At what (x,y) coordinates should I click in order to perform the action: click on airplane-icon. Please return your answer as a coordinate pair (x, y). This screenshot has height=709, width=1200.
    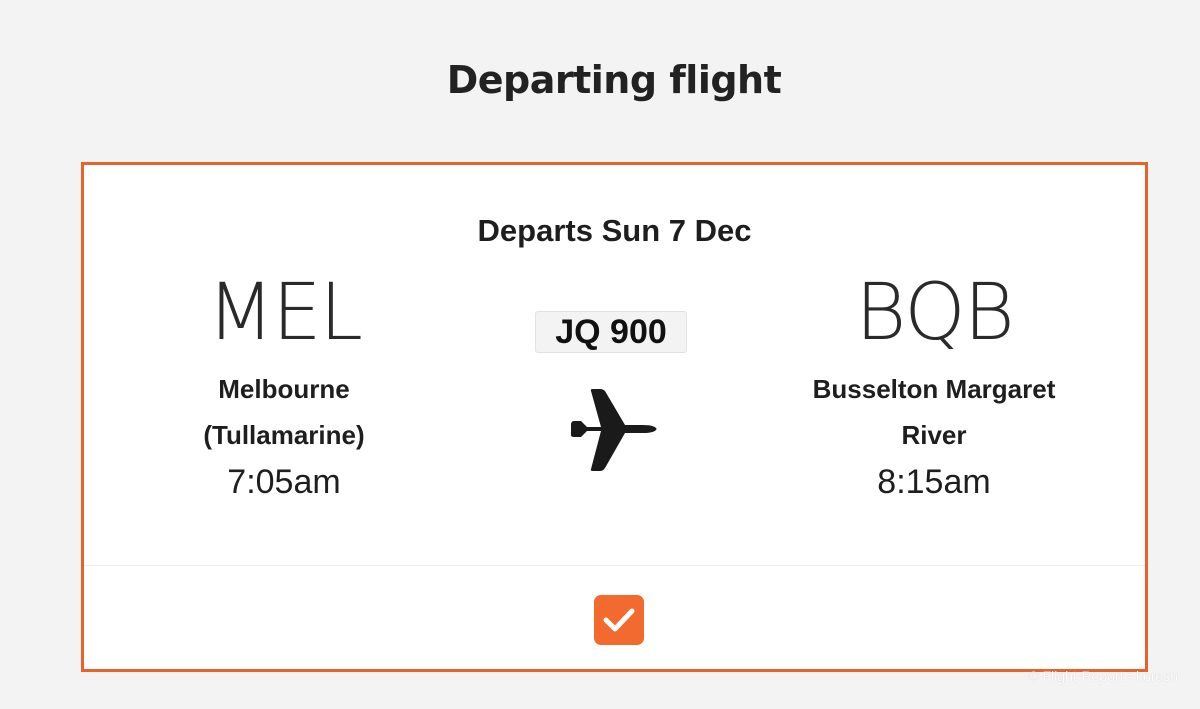
    Looking at the image, I should click on (612, 430).